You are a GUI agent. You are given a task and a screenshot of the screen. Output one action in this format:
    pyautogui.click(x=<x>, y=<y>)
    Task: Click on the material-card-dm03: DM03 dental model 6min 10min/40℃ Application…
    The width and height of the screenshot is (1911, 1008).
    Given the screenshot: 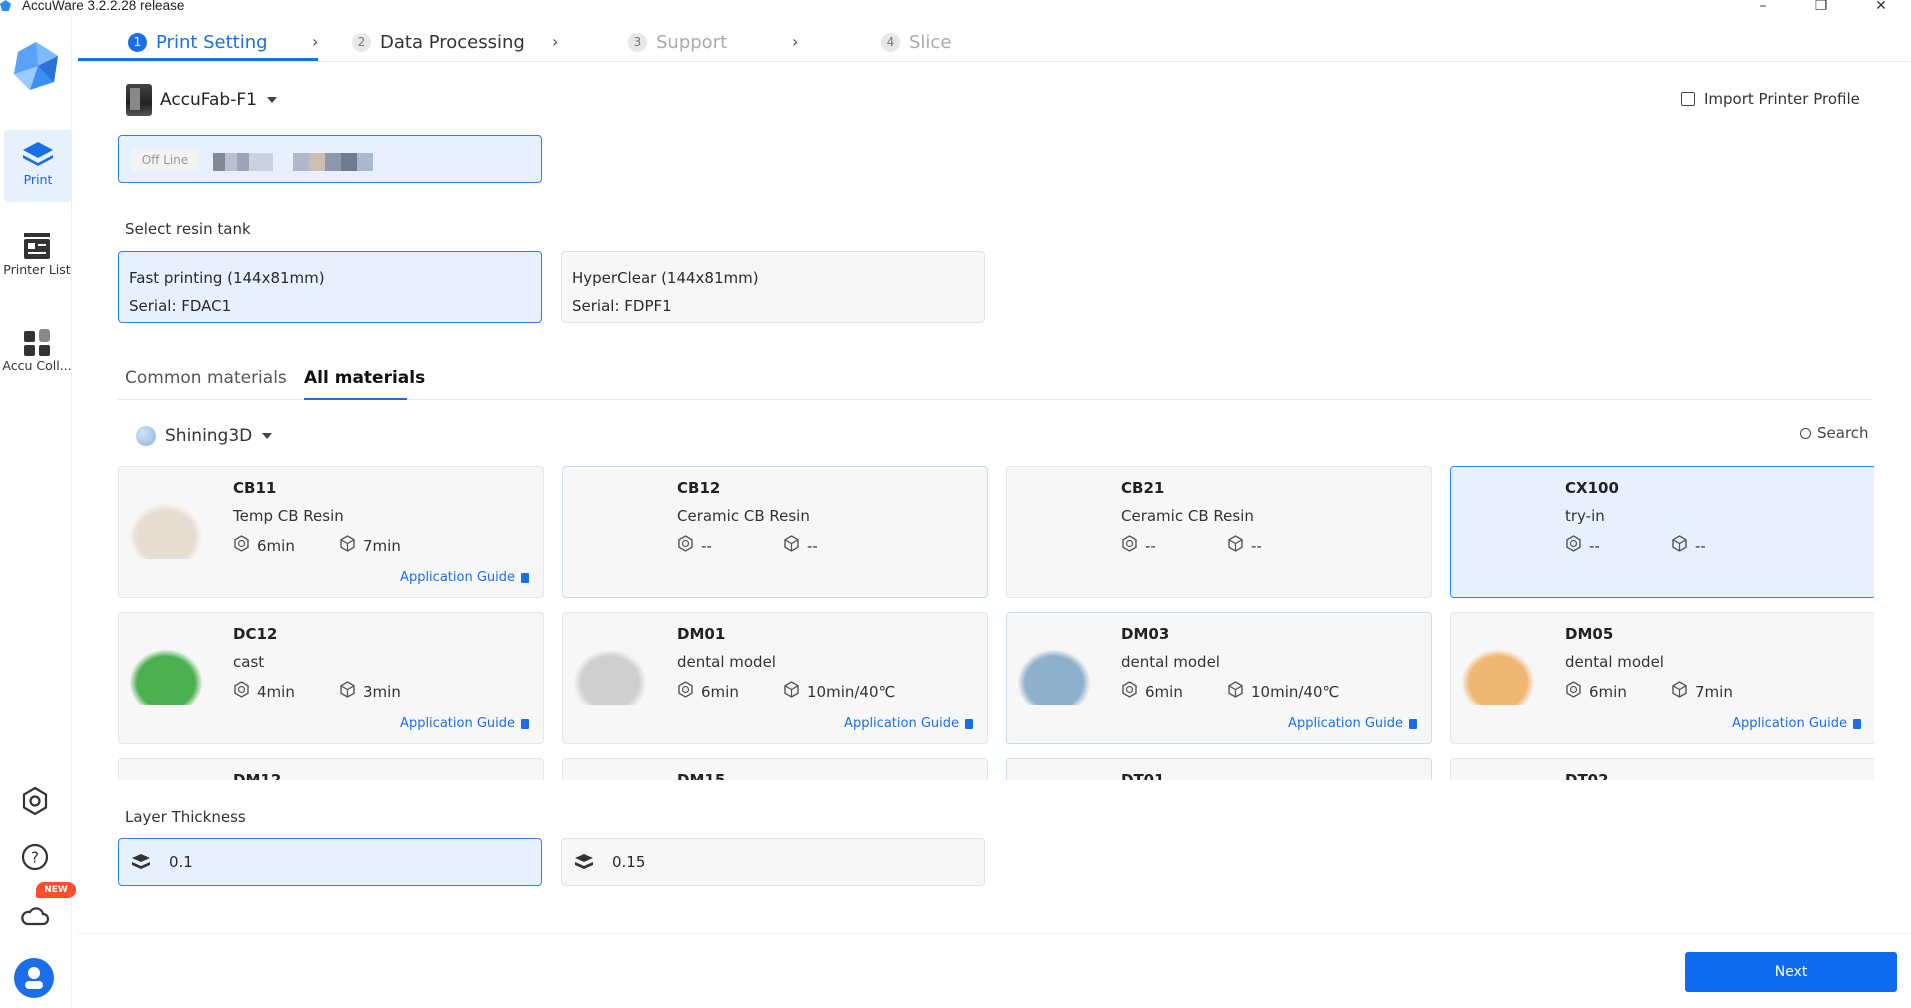 What is the action you would take?
    pyautogui.click(x=1219, y=678)
    